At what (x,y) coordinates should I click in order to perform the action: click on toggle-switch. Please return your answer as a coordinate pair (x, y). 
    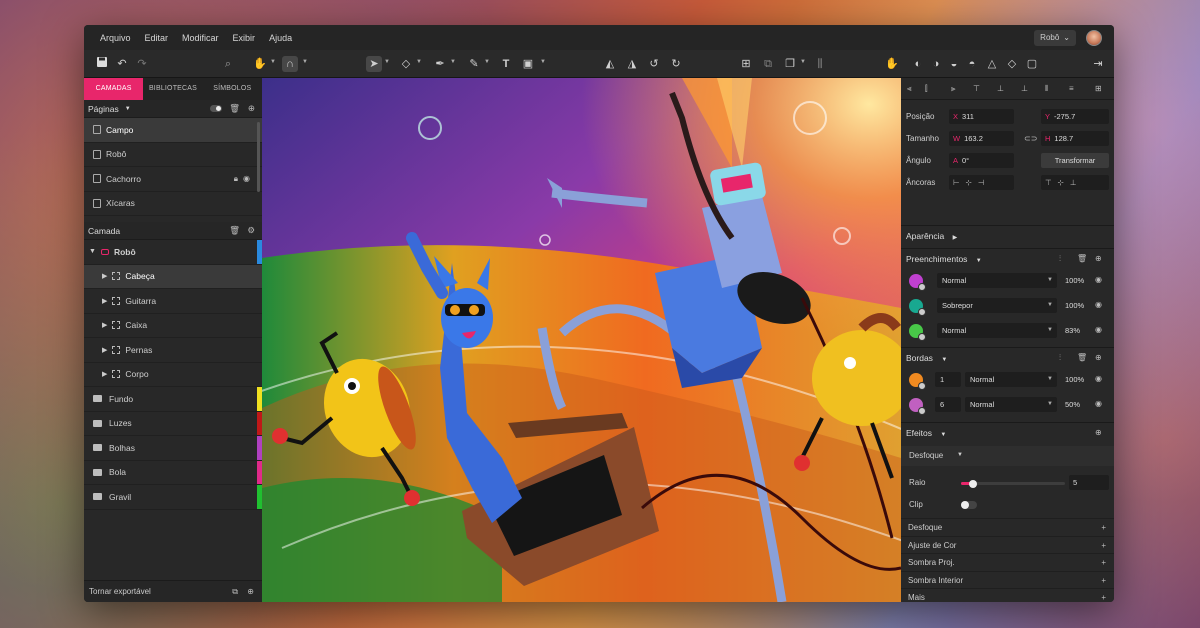
    Looking at the image, I should click on (216, 108).